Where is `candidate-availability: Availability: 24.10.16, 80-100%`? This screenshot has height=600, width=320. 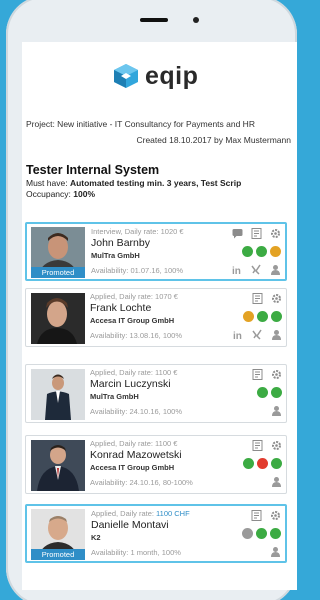
candidate-availability: Availability: 24.10.16, 80-100% is located at coordinates (141, 482).